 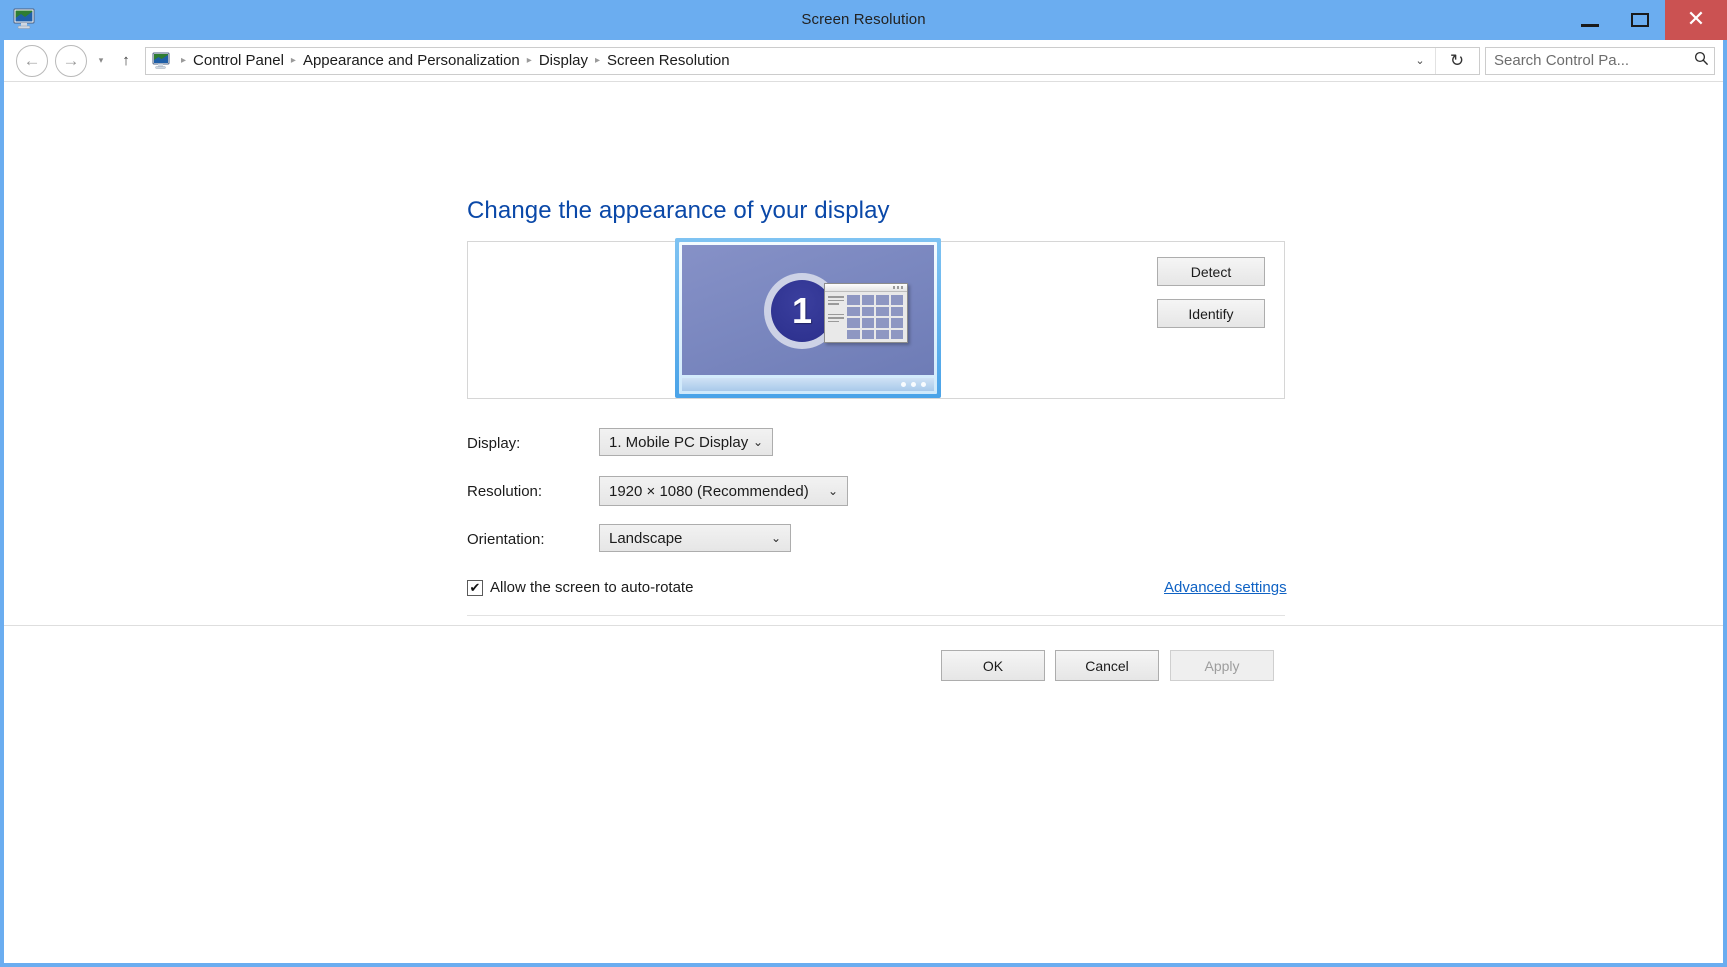 What do you see at coordinates (695, 538) in the screenshot?
I see `orientation-select: Landscape ⌄` at bounding box center [695, 538].